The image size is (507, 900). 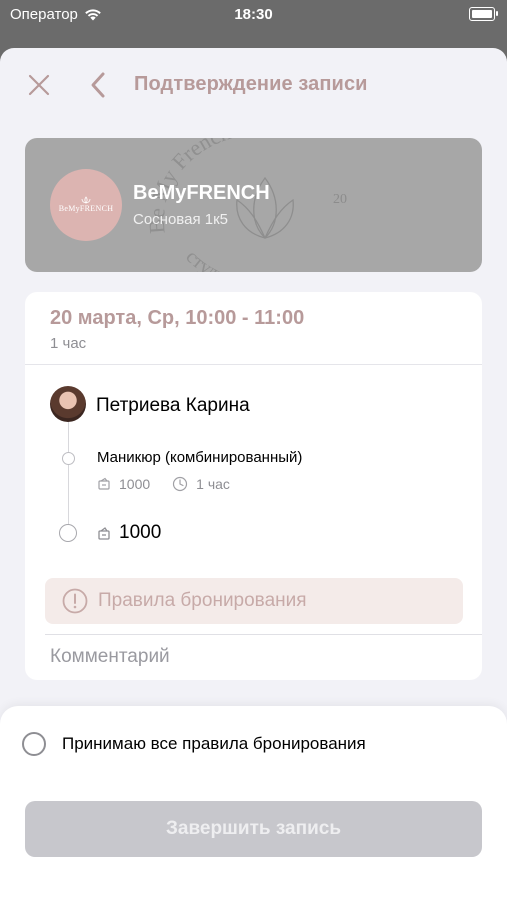 I want to click on exclamation-circle-icon, so click(x=75, y=601).